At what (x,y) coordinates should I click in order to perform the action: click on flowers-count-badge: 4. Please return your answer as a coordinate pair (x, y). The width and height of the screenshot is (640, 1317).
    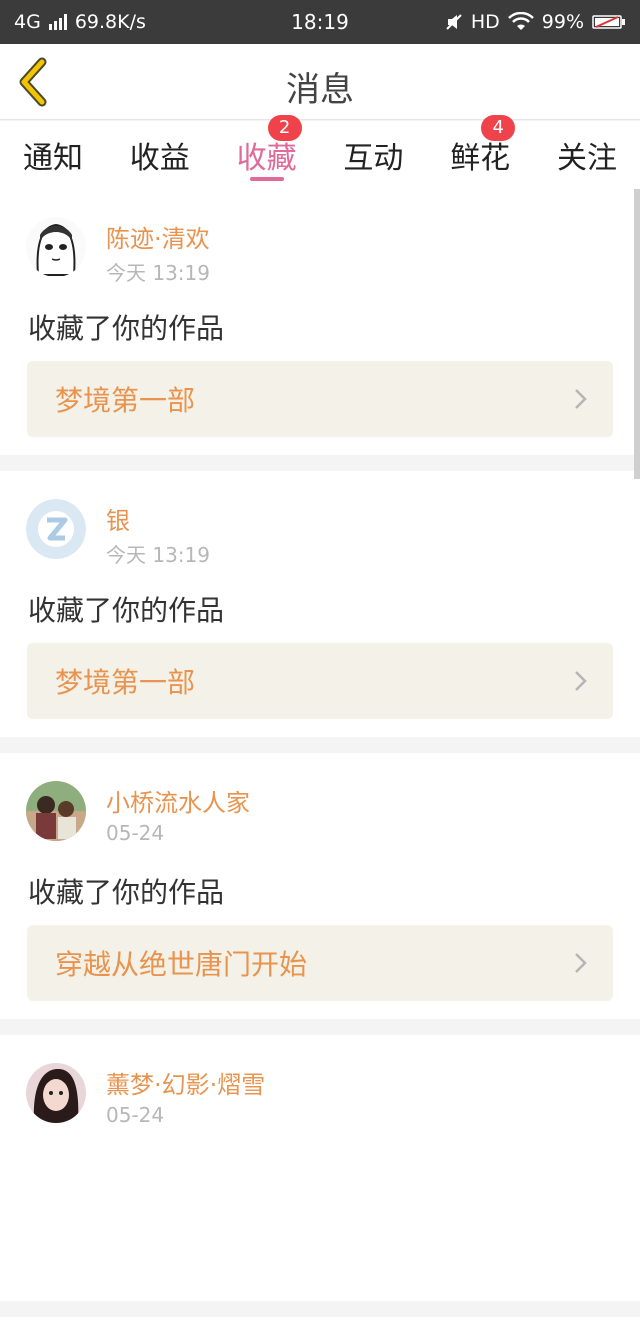
    Looking at the image, I should click on (498, 128).